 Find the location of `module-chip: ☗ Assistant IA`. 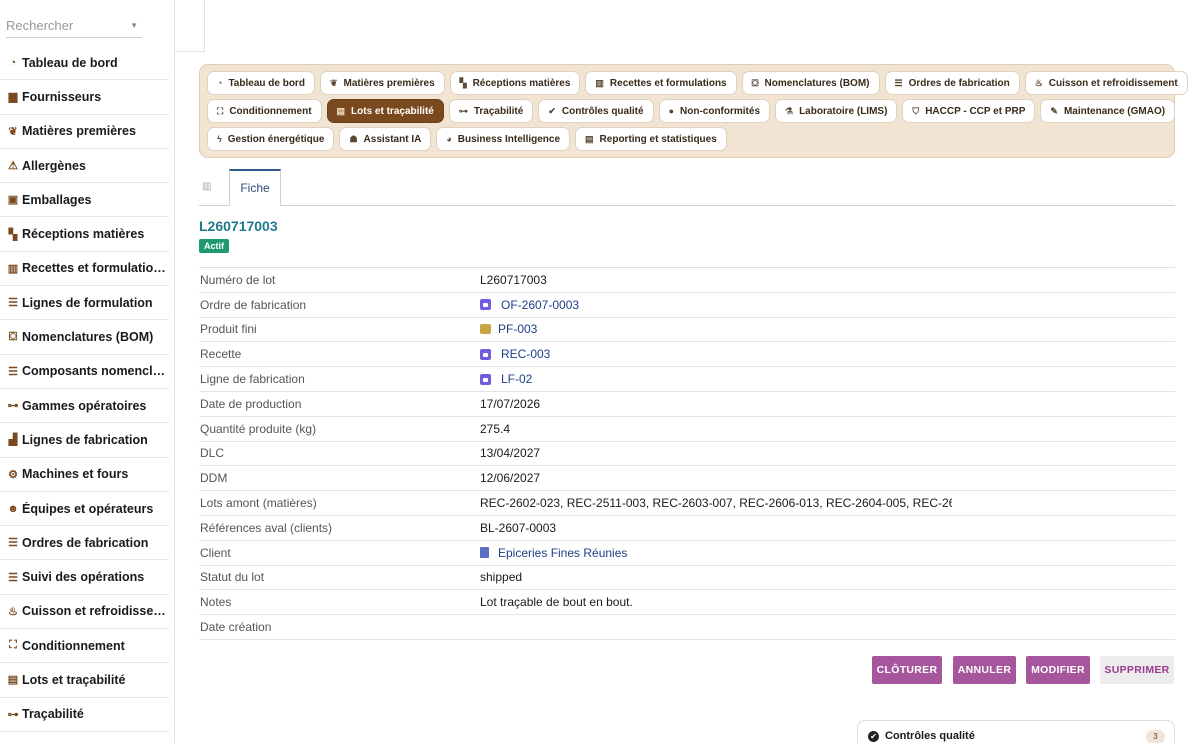

module-chip: ☗ Assistant IA is located at coordinates (385, 139).